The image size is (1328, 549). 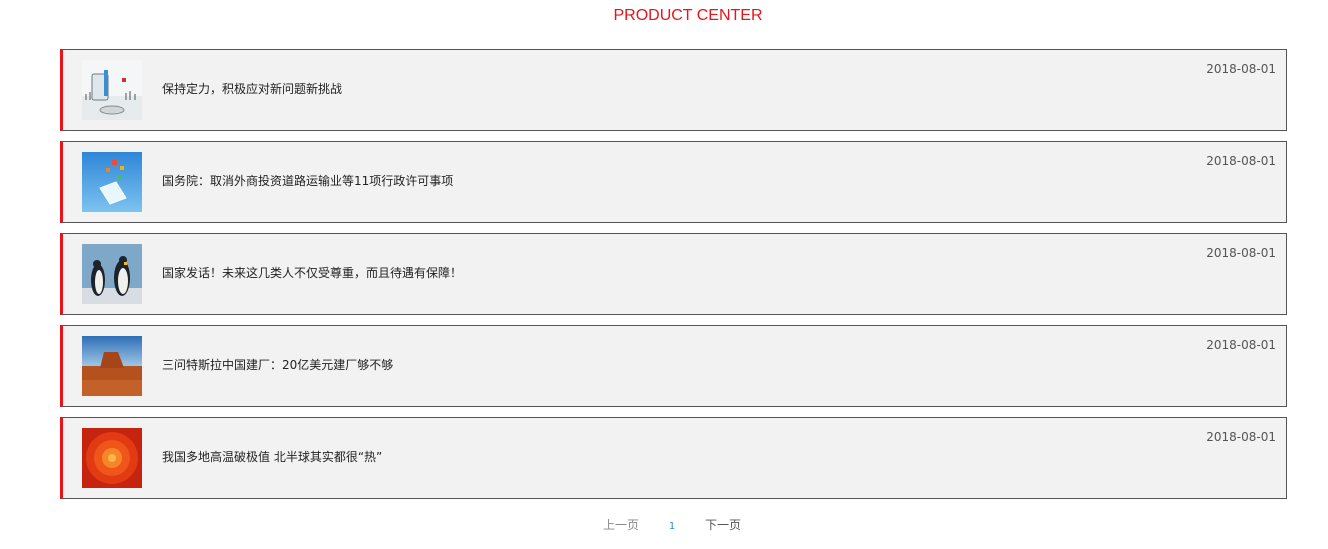 What do you see at coordinates (112, 182) in the screenshot?
I see `phone-illustration-image` at bounding box center [112, 182].